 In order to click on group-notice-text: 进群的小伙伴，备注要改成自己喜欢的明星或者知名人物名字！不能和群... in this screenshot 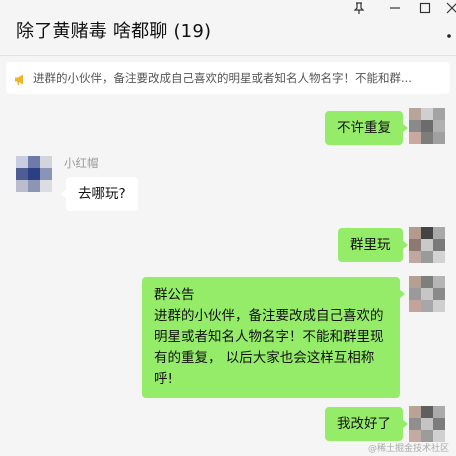, I will do `click(222, 78)`.